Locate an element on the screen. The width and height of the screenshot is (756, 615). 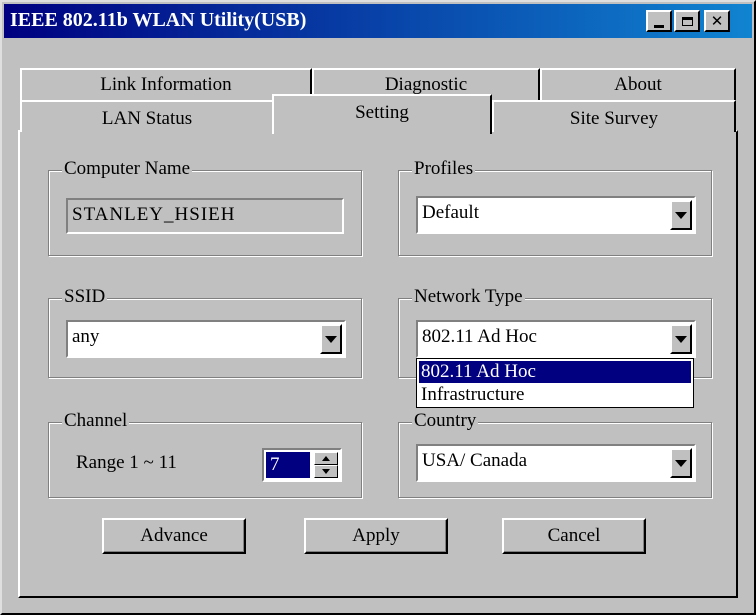
tab-label: Setting is located at coordinates (382, 112).